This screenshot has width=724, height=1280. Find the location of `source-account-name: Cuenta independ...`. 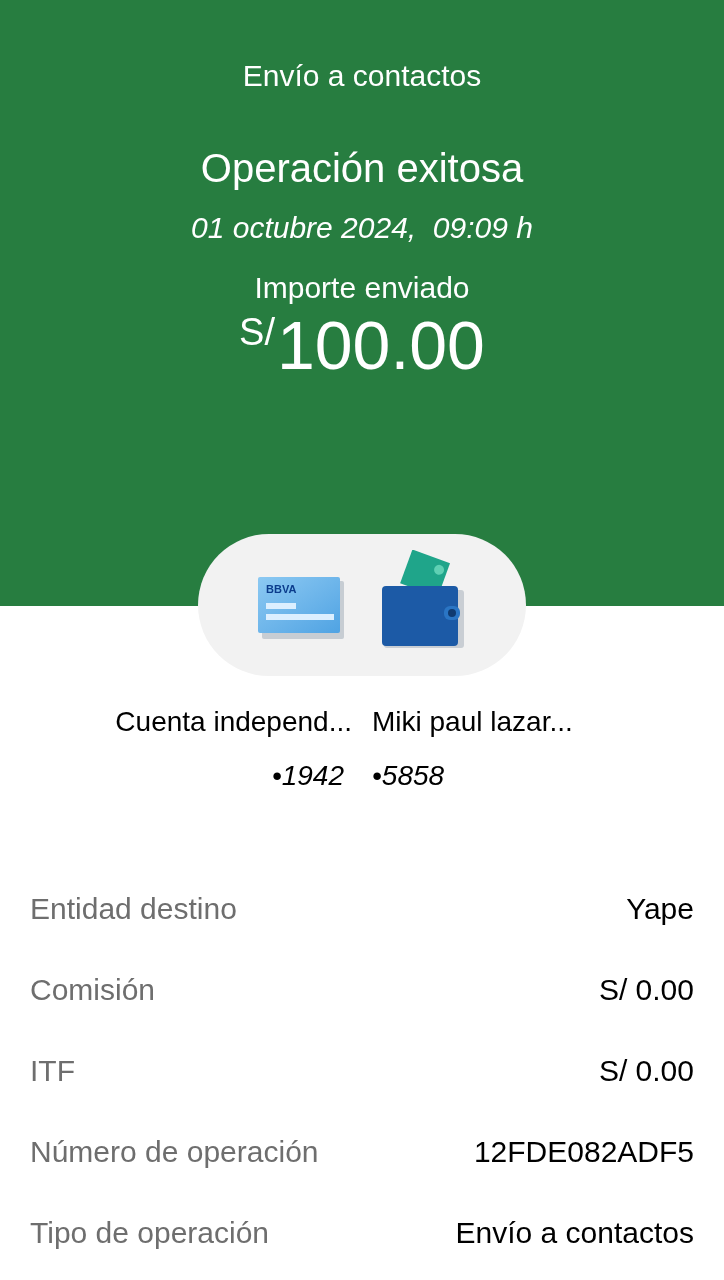

source-account-name: Cuenta independ... is located at coordinates (233, 722).